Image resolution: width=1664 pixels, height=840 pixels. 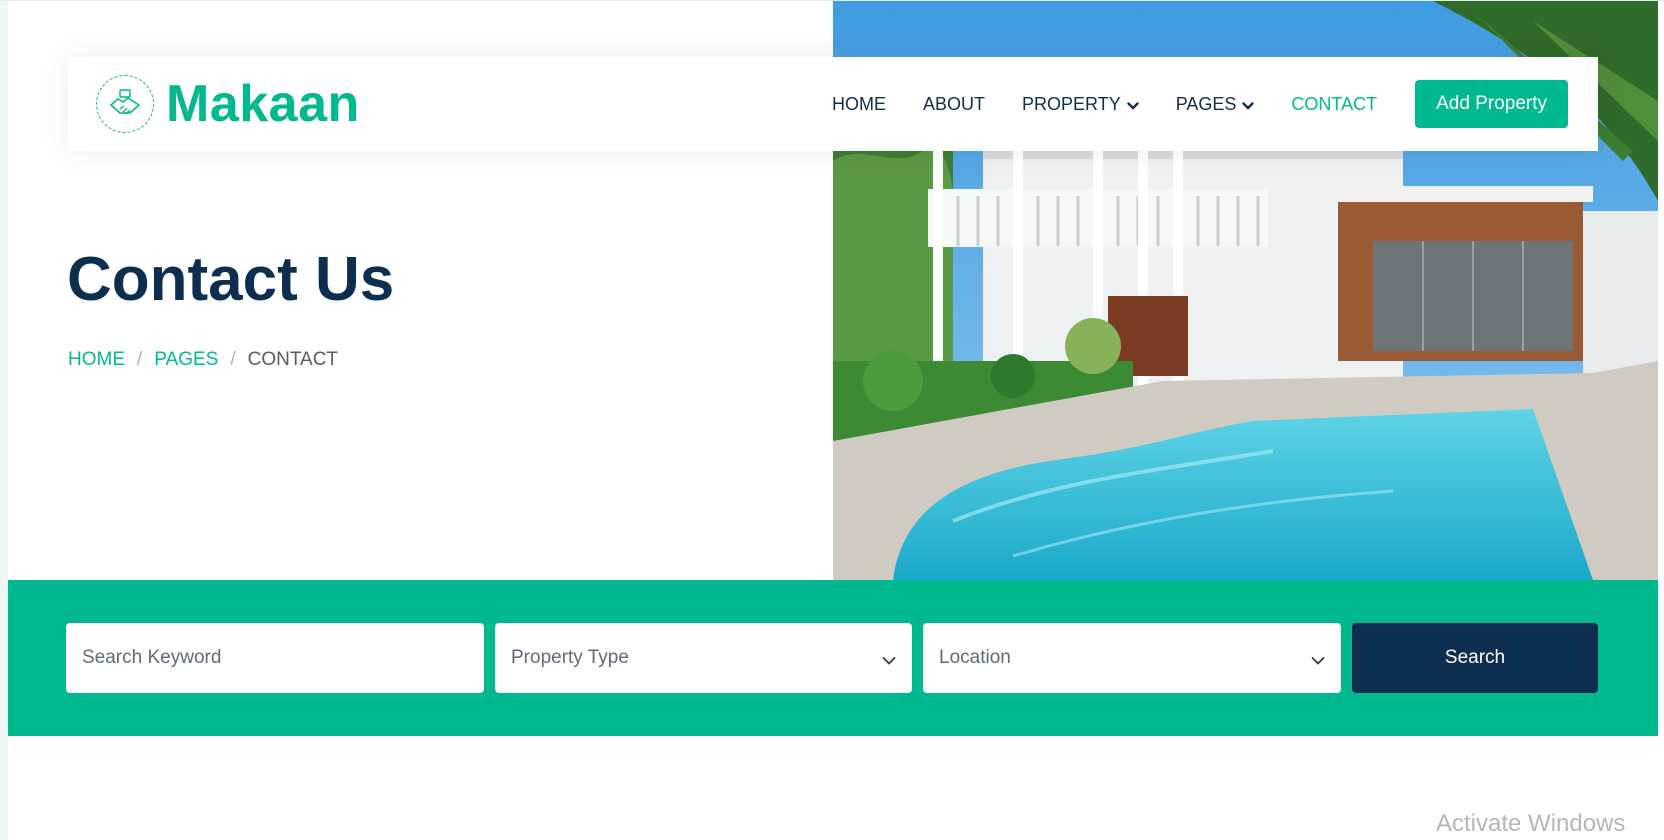 What do you see at coordinates (293, 359) in the screenshot?
I see `breadcrumb-current: CONTACT` at bounding box center [293, 359].